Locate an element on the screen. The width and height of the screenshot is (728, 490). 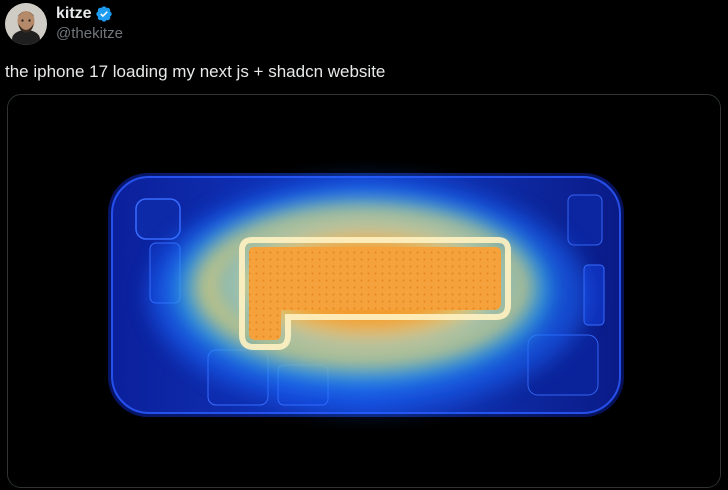
author-handle: @thekitze is located at coordinates (89, 34).